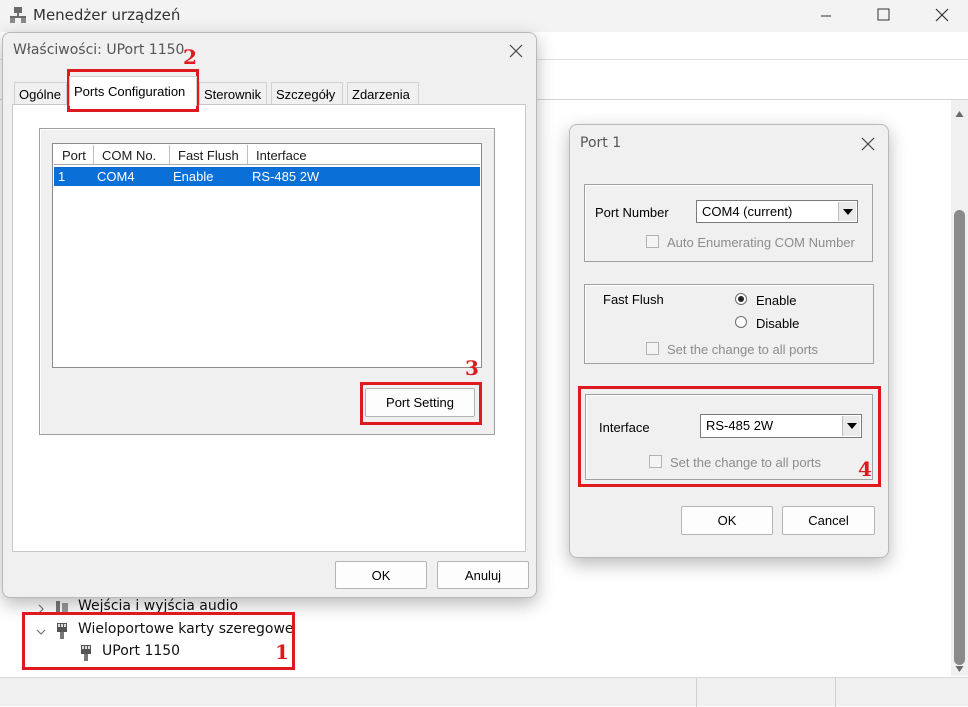 This screenshot has width=968, height=707. What do you see at coordinates (107, 15) in the screenshot?
I see `window-title: Menedżer urządzeń` at bounding box center [107, 15].